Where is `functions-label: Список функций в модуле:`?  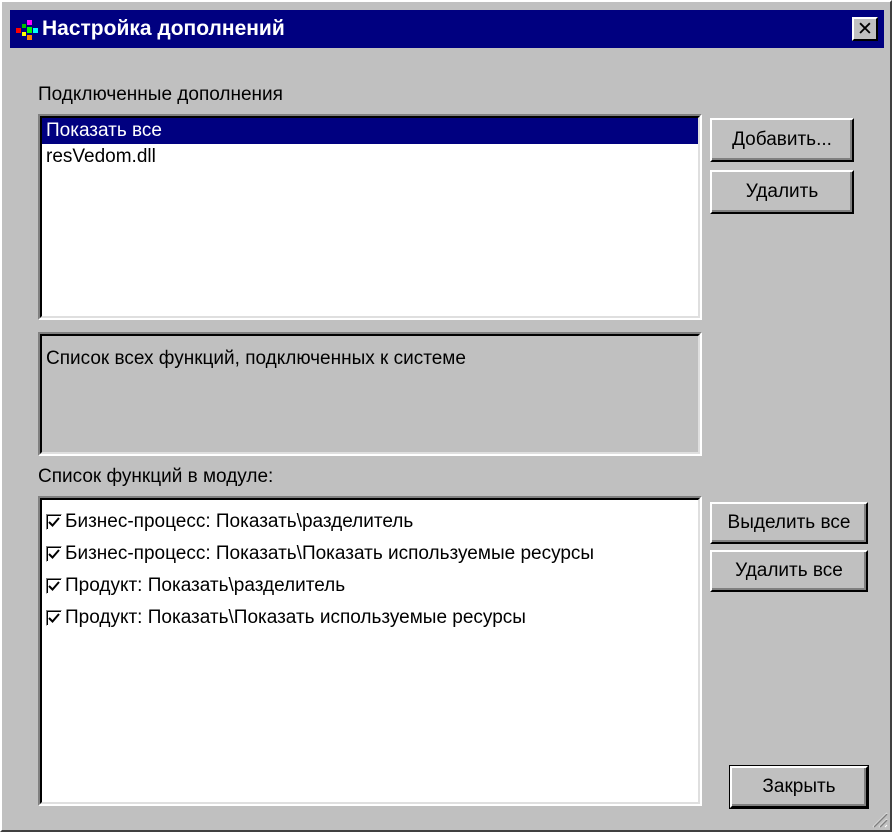
functions-label: Список функций в модуле: is located at coordinates (156, 476).